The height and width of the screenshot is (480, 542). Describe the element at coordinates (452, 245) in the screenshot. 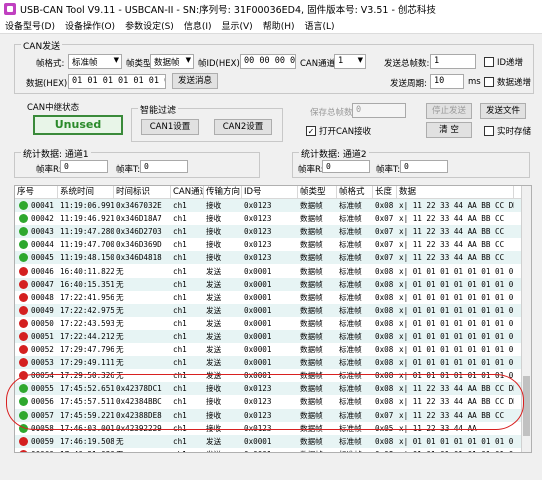

I see `cell-data: x| 11 22 33 44 AA BB CC` at that location.